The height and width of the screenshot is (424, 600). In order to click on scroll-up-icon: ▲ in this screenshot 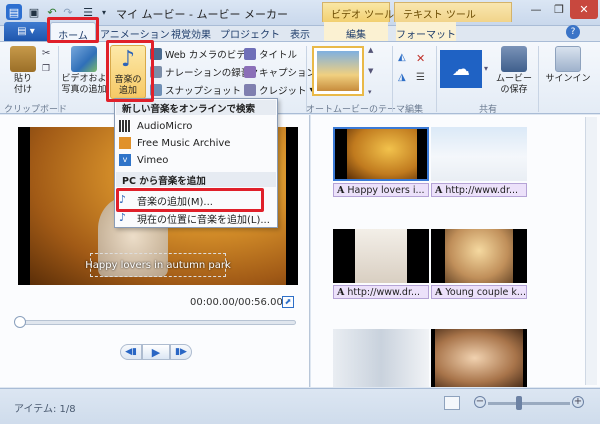, I will do `click(371, 50)`.